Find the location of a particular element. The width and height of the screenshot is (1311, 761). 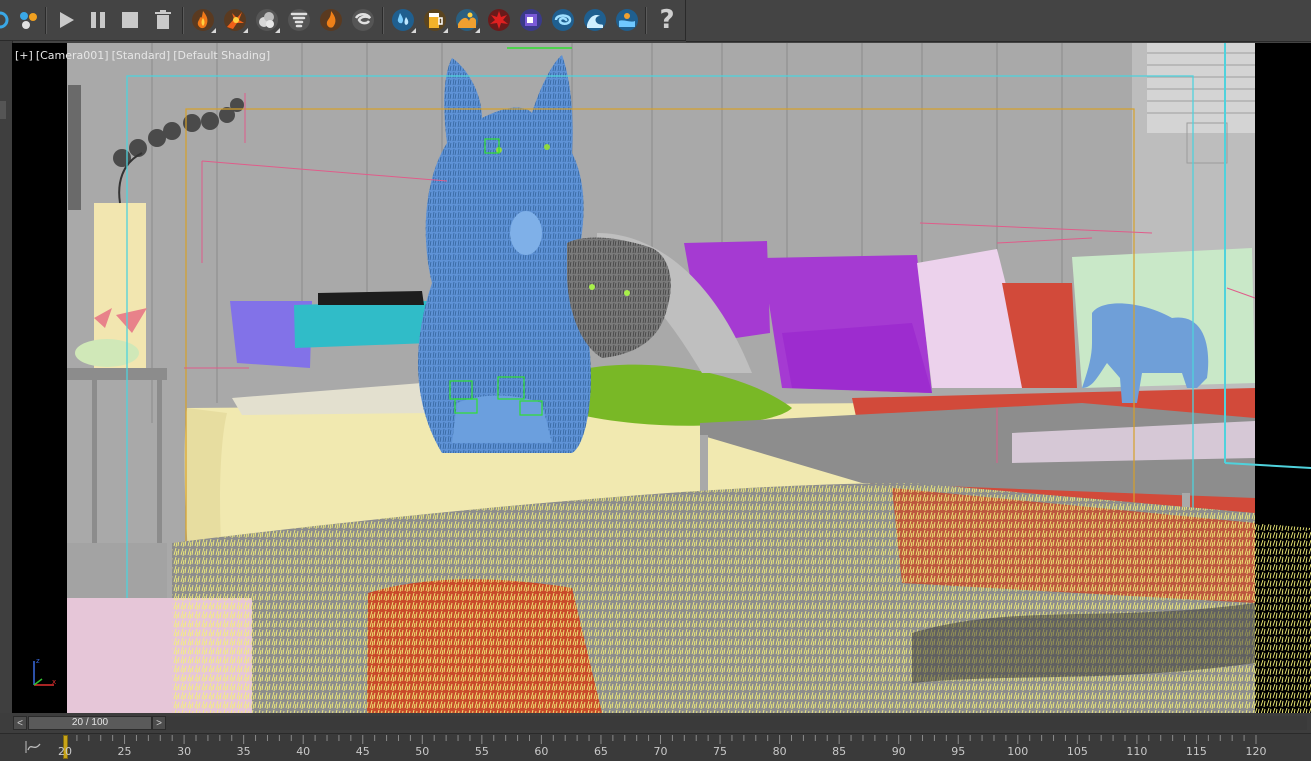

viewport-general-menu: [+] is located at coordinates (24, 55).